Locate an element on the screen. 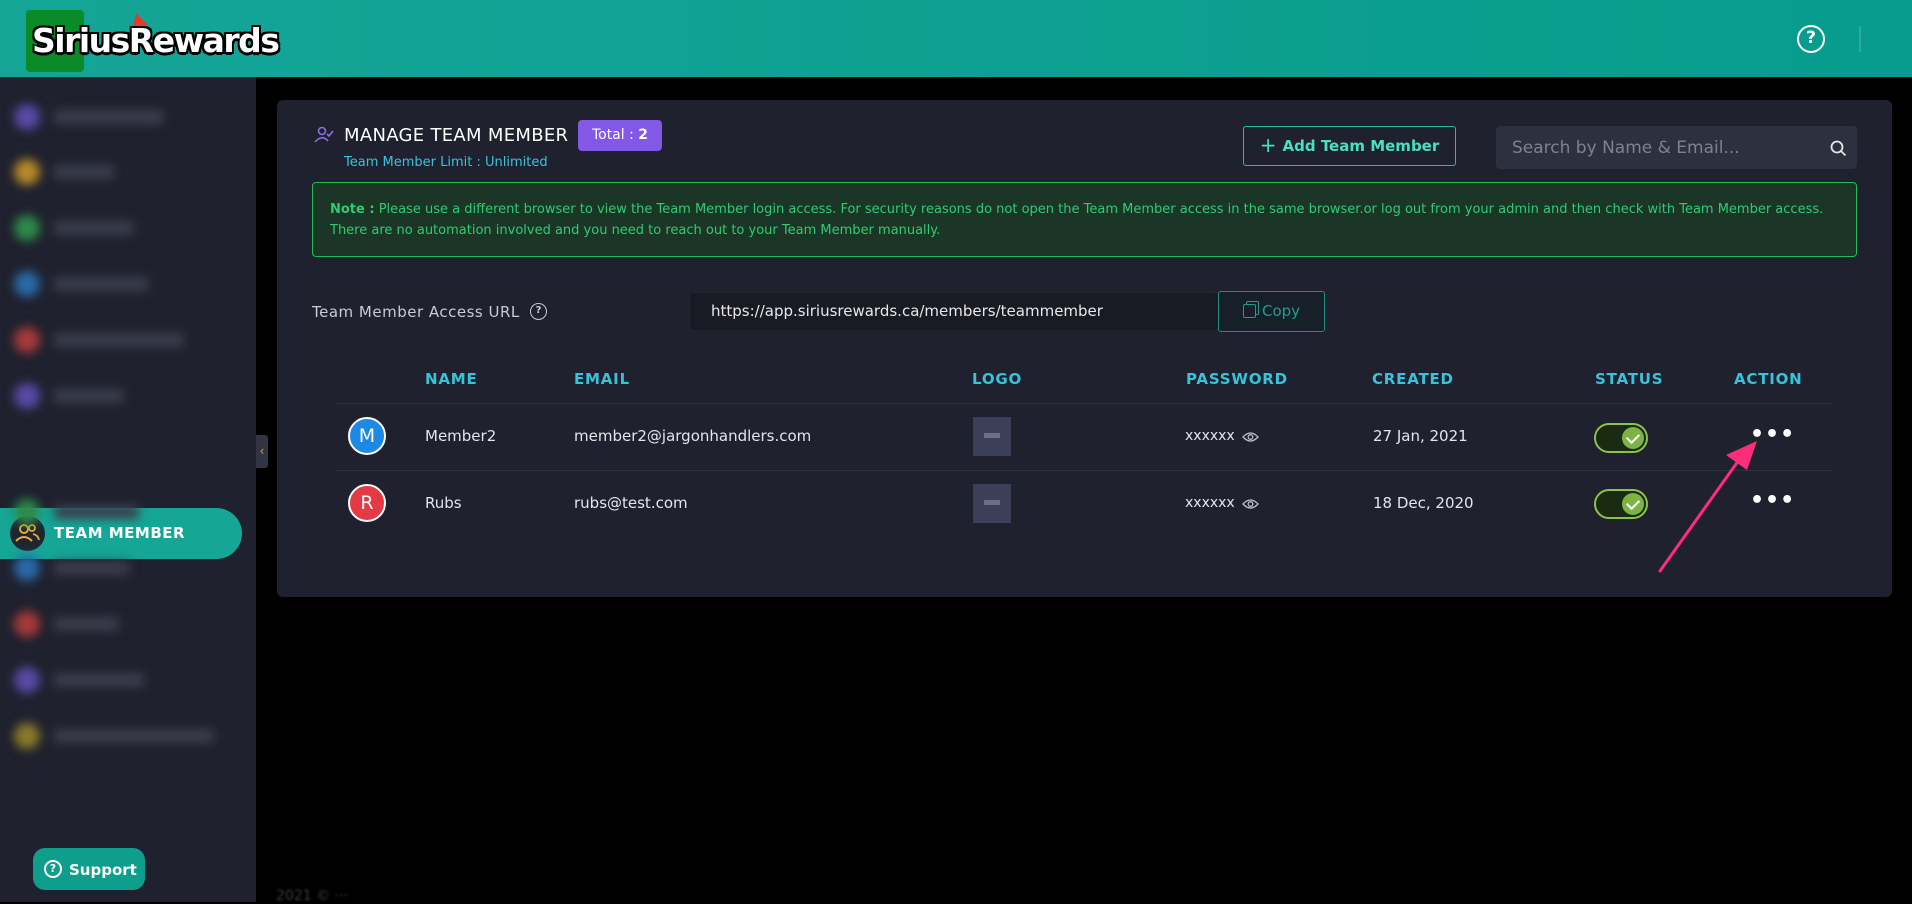  copy-button: Copy is located at coordinates (1271, 311).